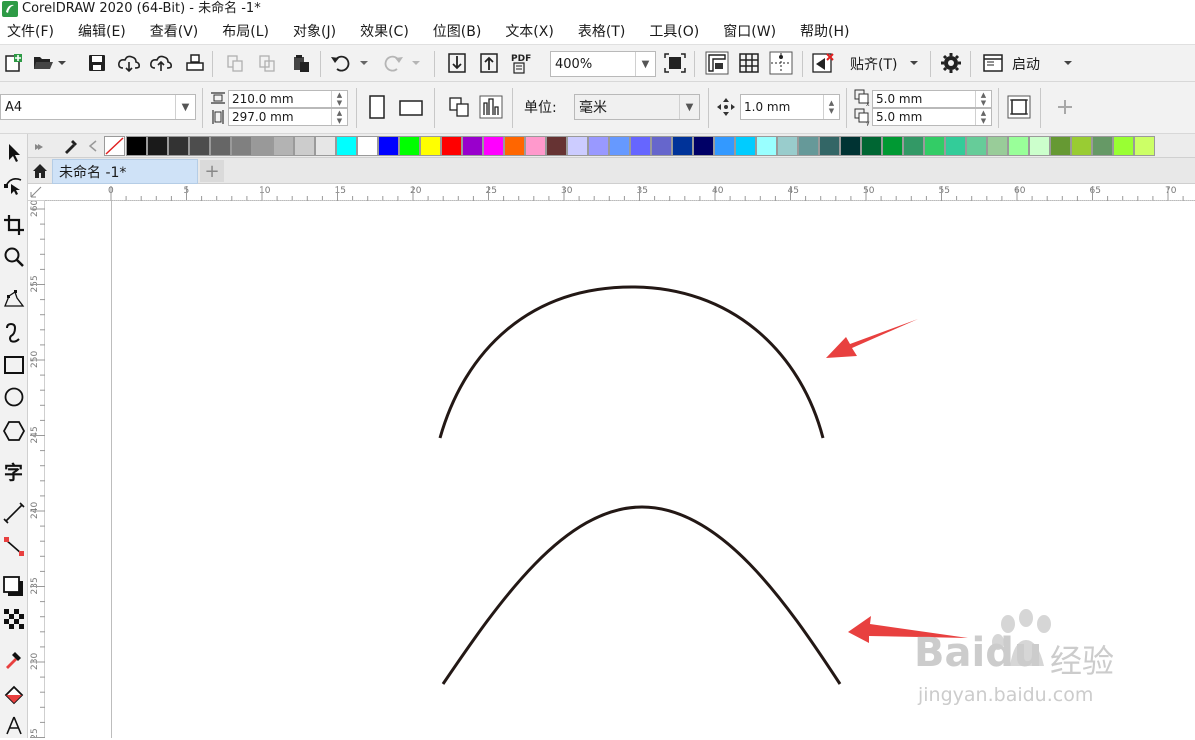 The width and height of the screenshot is (1195, 740). I want to click on watermark-url: jingyan.baidu.com, so click(1006, 695).